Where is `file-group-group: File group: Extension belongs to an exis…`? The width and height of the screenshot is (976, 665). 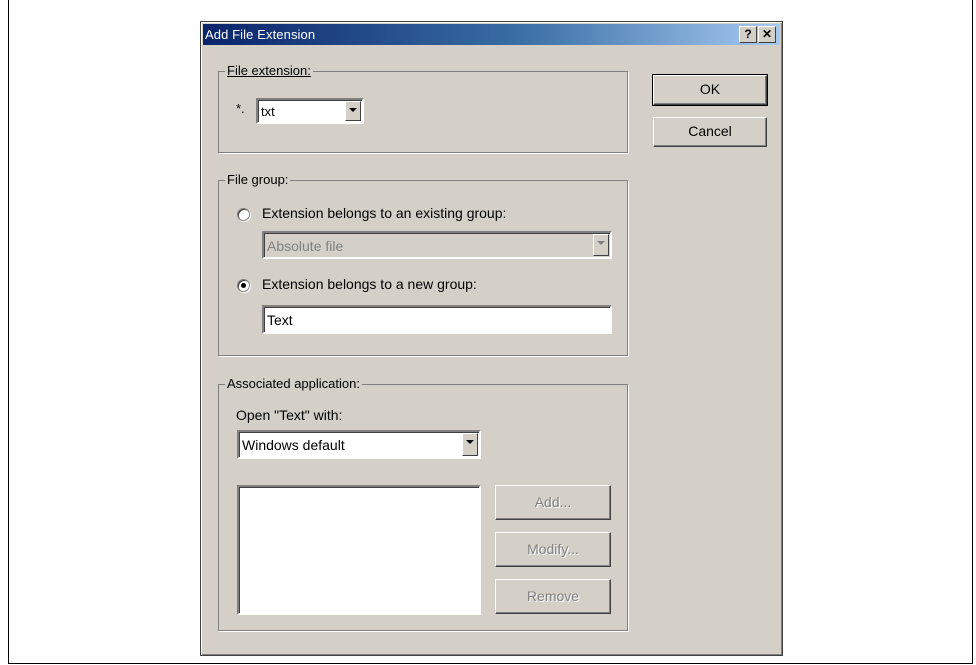
file-group-group: File group: Extension belongs to an exis… is located at coordinates (423, 264).